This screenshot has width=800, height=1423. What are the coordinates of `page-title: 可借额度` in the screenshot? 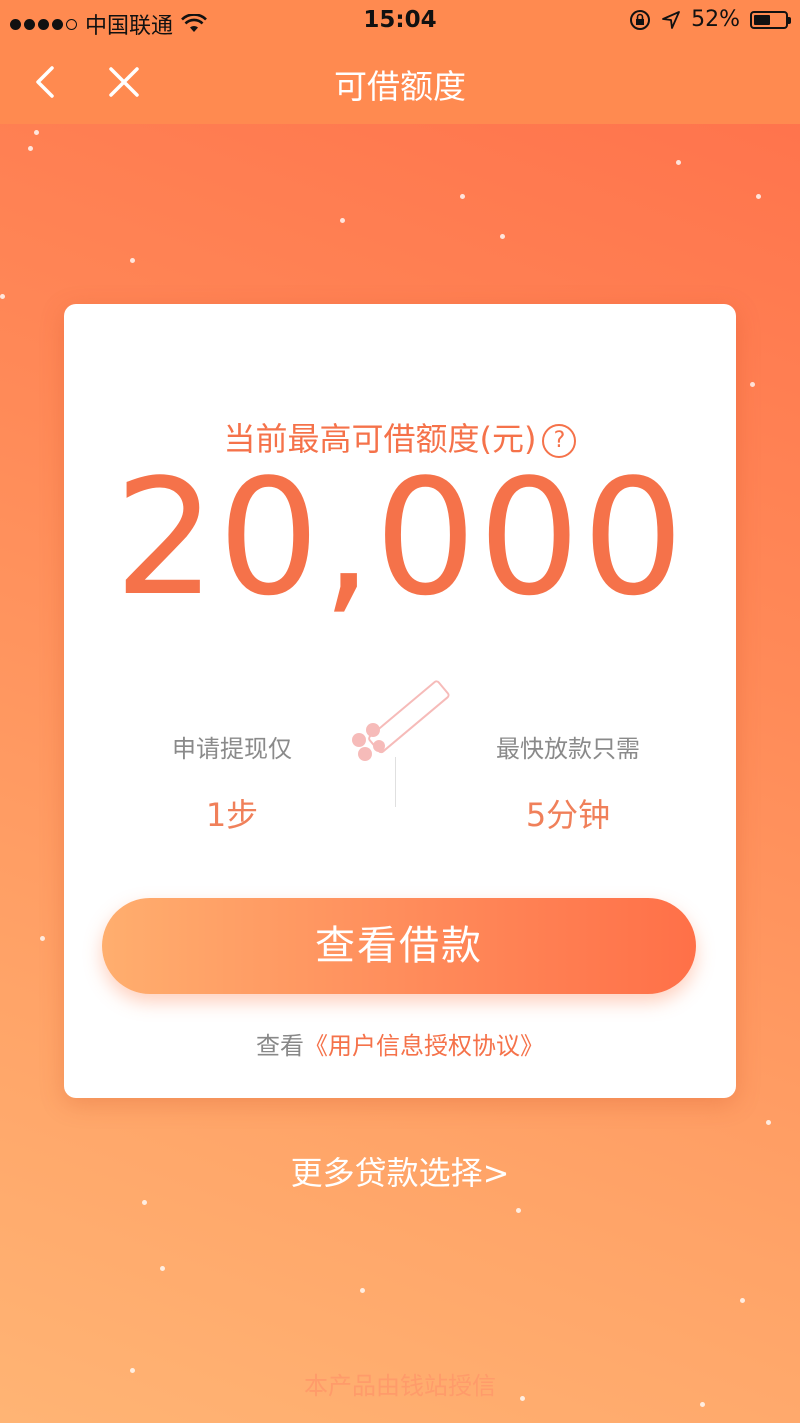 It's located at (400, 86).